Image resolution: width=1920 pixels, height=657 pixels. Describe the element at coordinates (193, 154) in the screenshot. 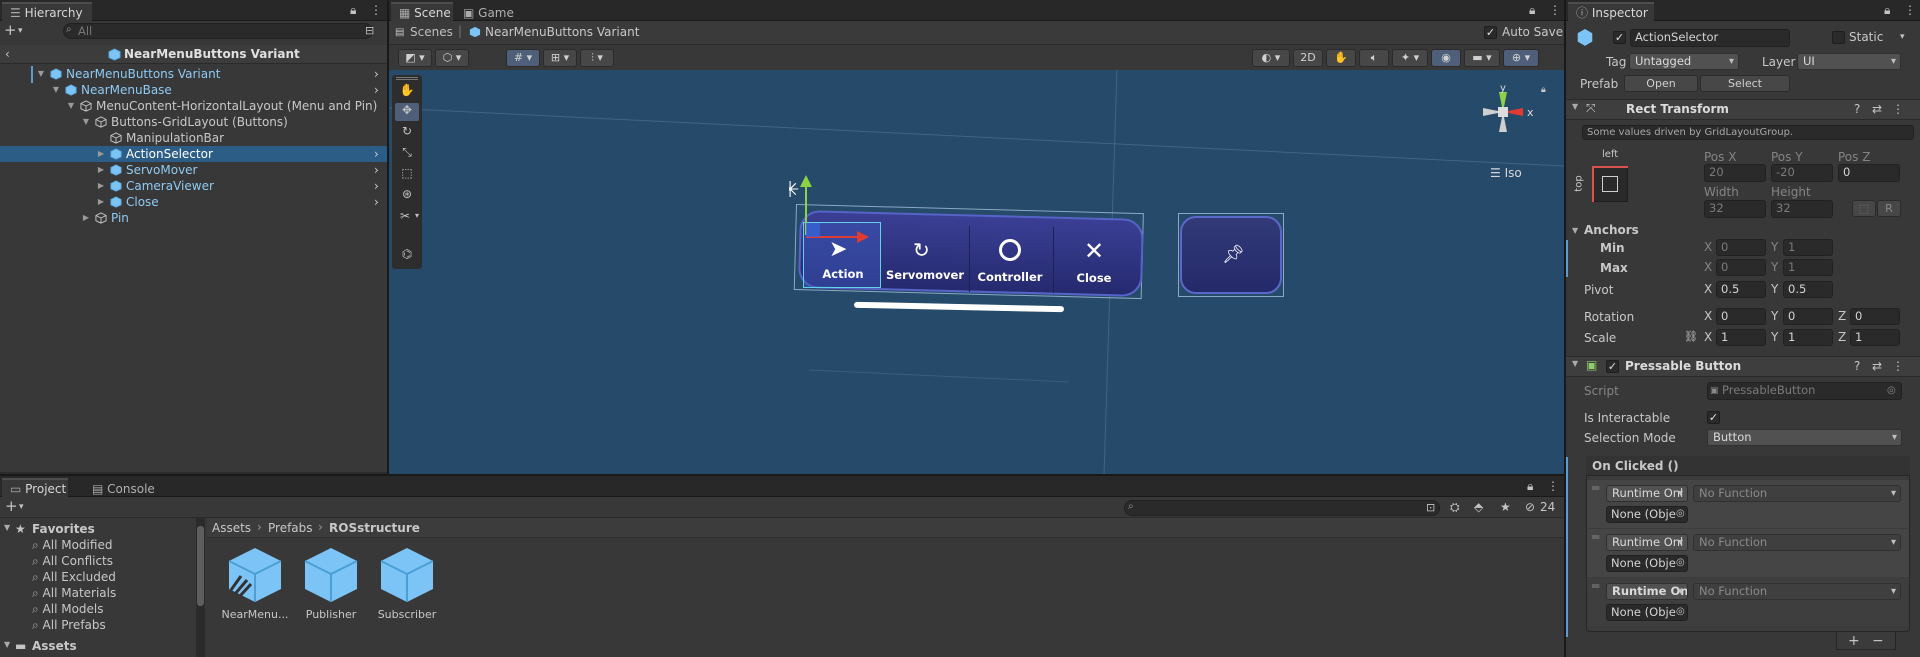

I see `hierarchy-item: ▶ ActionSelector ›` at that location.